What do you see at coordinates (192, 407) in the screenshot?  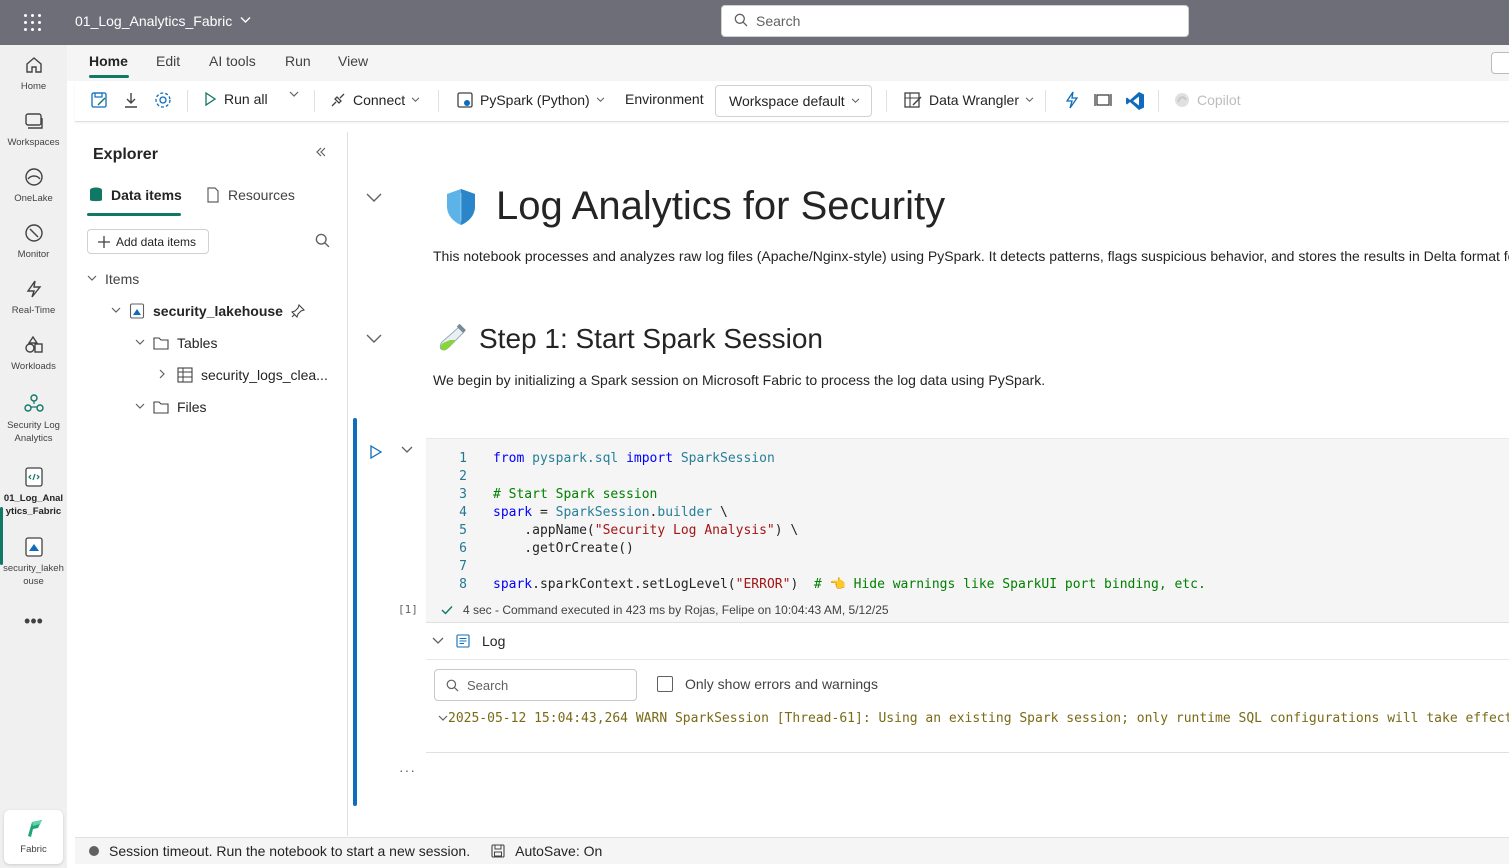 I see `files-label: Files` at bounding box center [192, 407].